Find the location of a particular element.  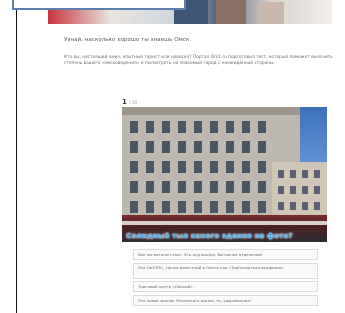

overlay-window-frame is located at coordinates (99, 5).